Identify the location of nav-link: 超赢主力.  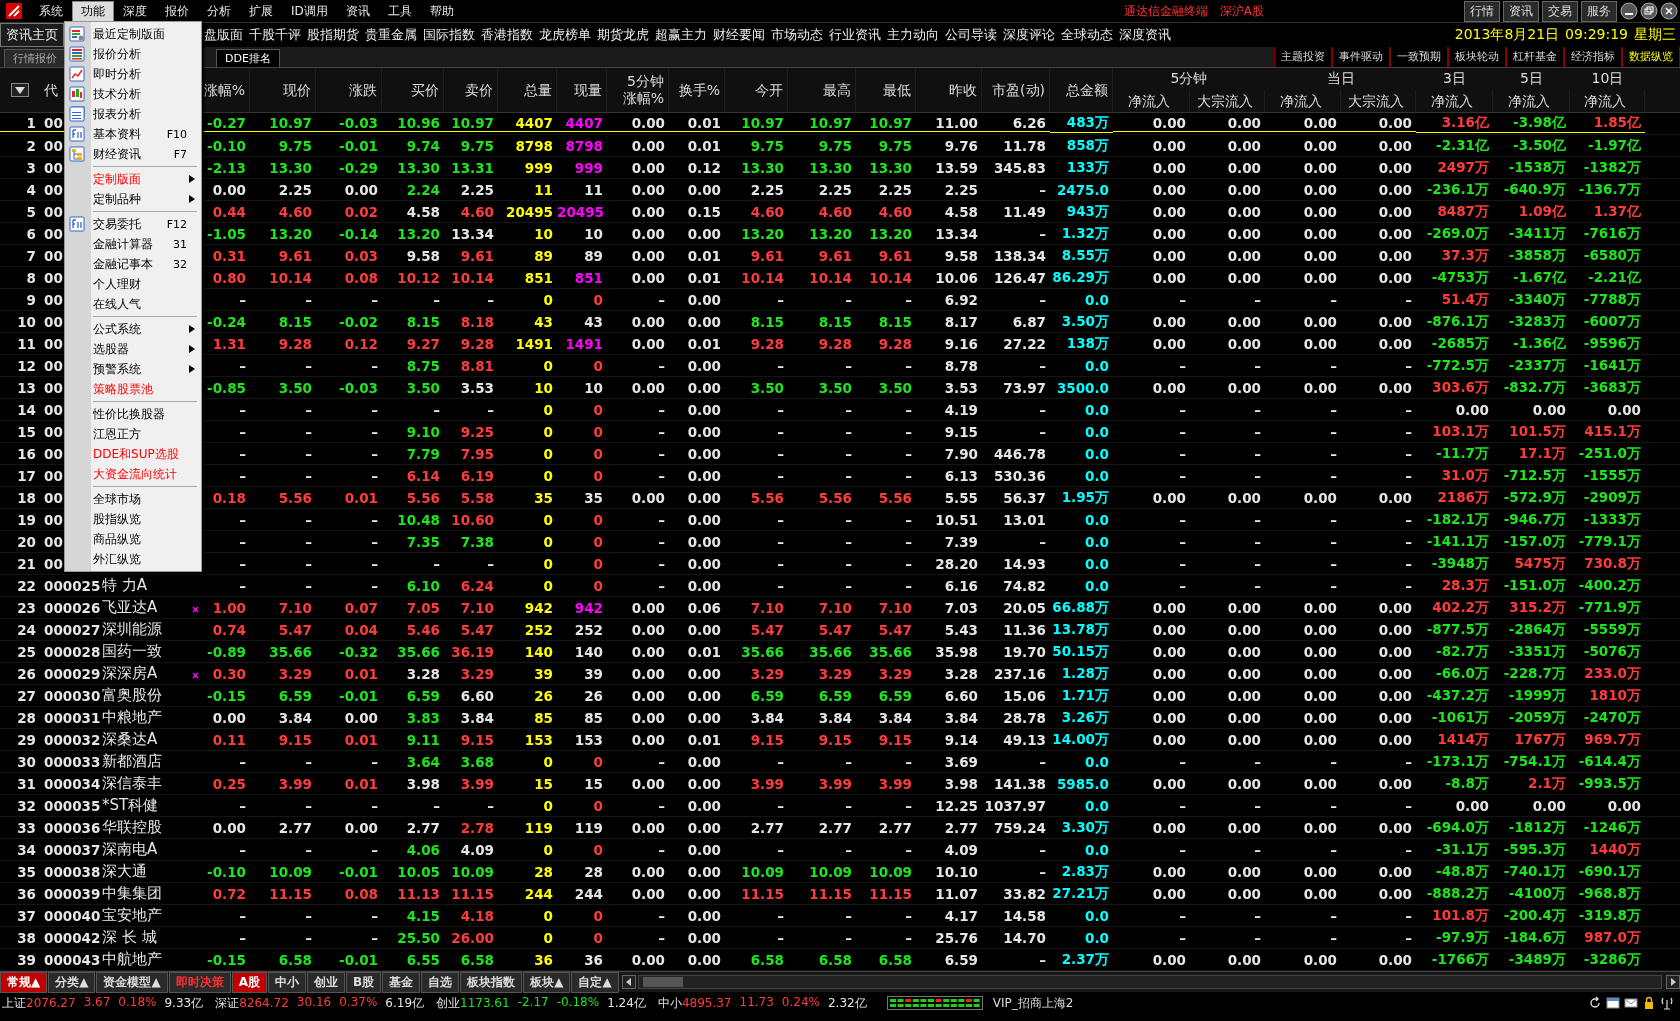
(681, 35).